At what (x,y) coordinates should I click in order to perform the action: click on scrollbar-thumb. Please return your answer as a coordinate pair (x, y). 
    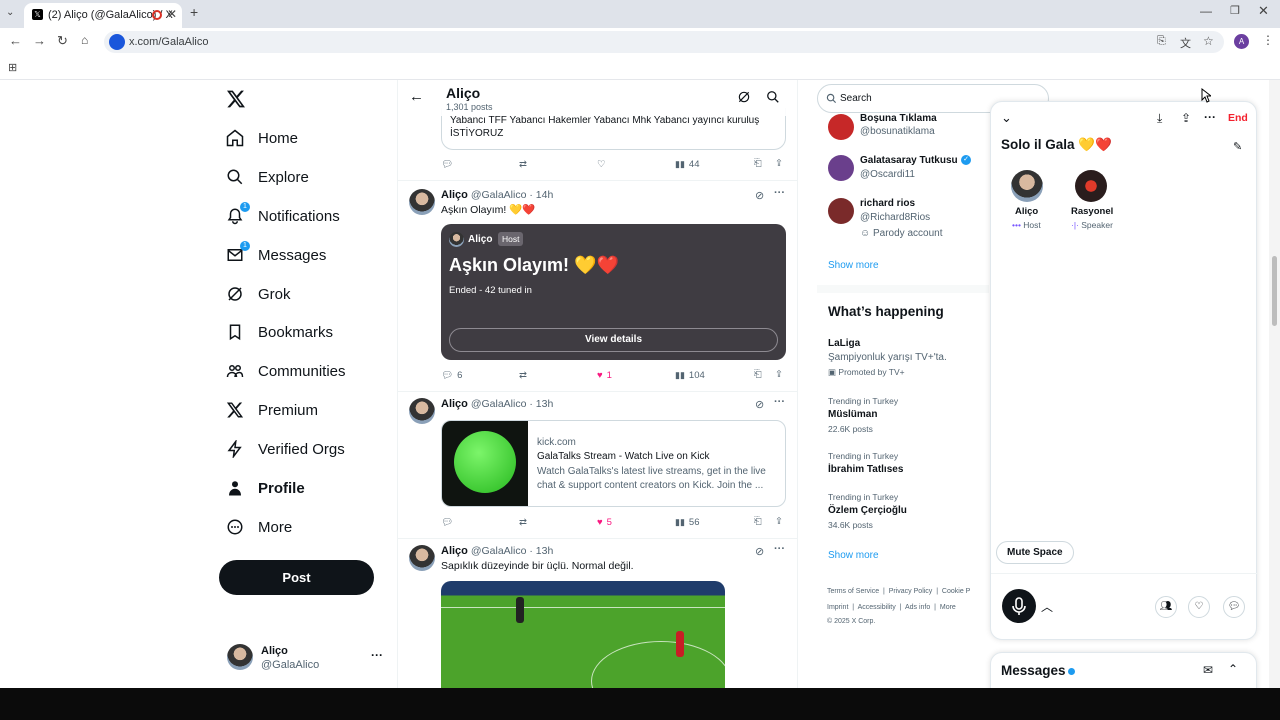
    Looking at the image, I should click on (1274, 291).